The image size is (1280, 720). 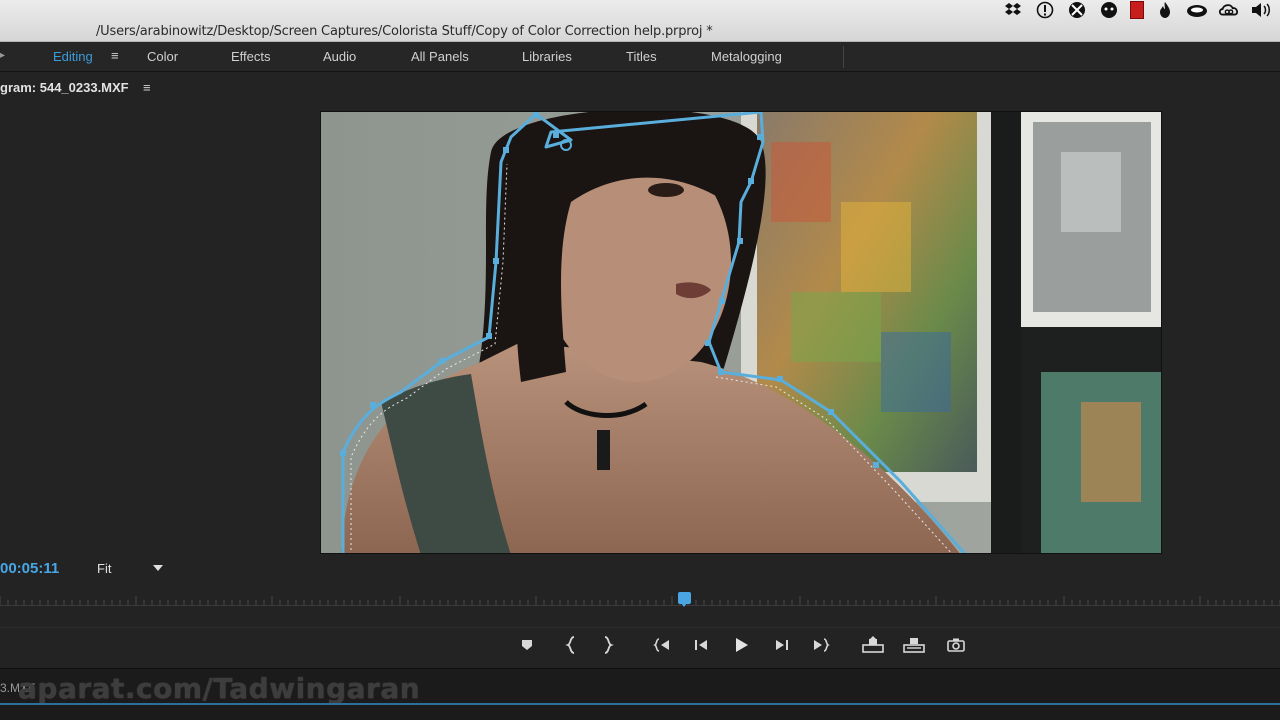 What do you see at coordinates (640, 704) in the screenshot?
I see `bottom-accent-line` at bounding box center [640, 704].